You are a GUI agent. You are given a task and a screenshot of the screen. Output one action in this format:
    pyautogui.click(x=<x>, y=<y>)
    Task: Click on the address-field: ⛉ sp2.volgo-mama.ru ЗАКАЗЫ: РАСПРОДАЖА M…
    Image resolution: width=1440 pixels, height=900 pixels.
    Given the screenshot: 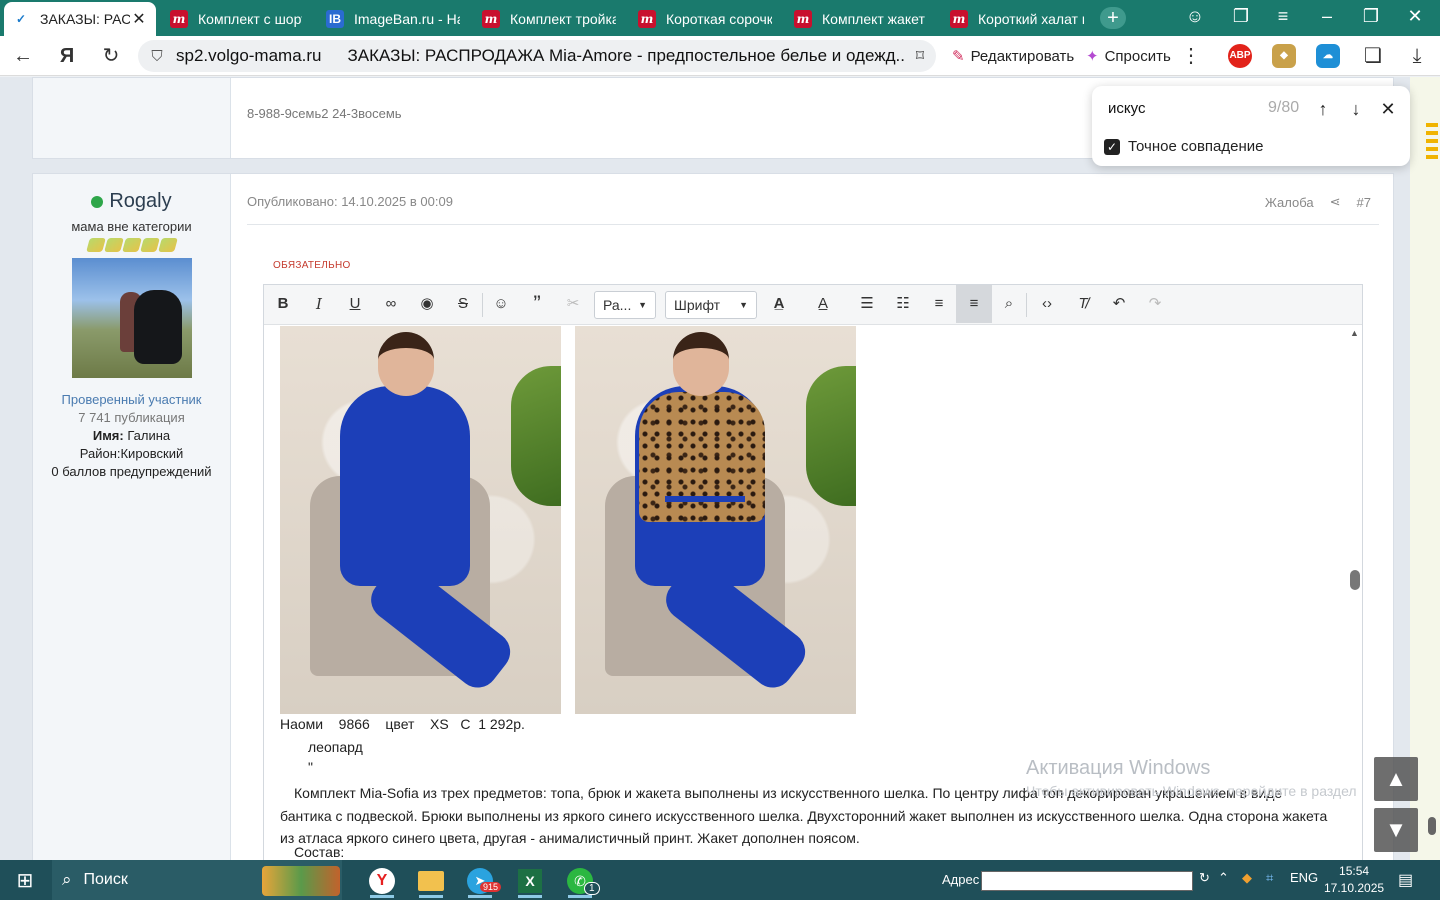 What is the action you would take?
    pyautogui.click(x=537, y=56)
    